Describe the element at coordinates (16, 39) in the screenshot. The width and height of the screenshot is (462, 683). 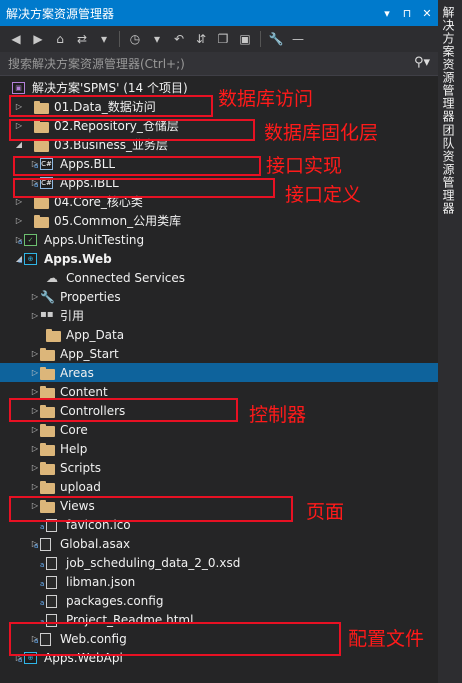
I see `back-icon: ◀` at that location.